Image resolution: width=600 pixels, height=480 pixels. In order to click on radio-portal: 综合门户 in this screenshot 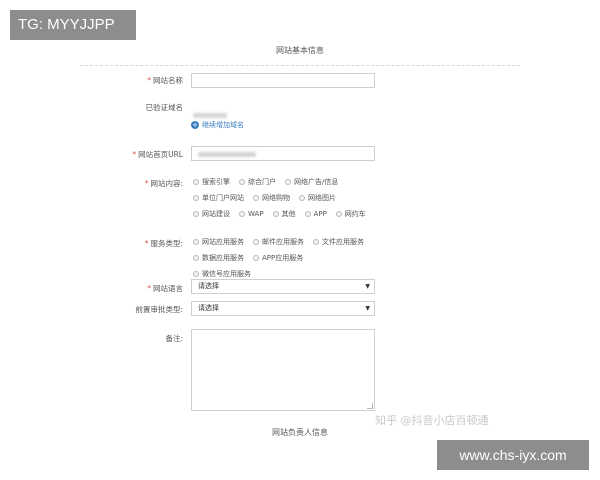, I will do `click(257, 182)`.